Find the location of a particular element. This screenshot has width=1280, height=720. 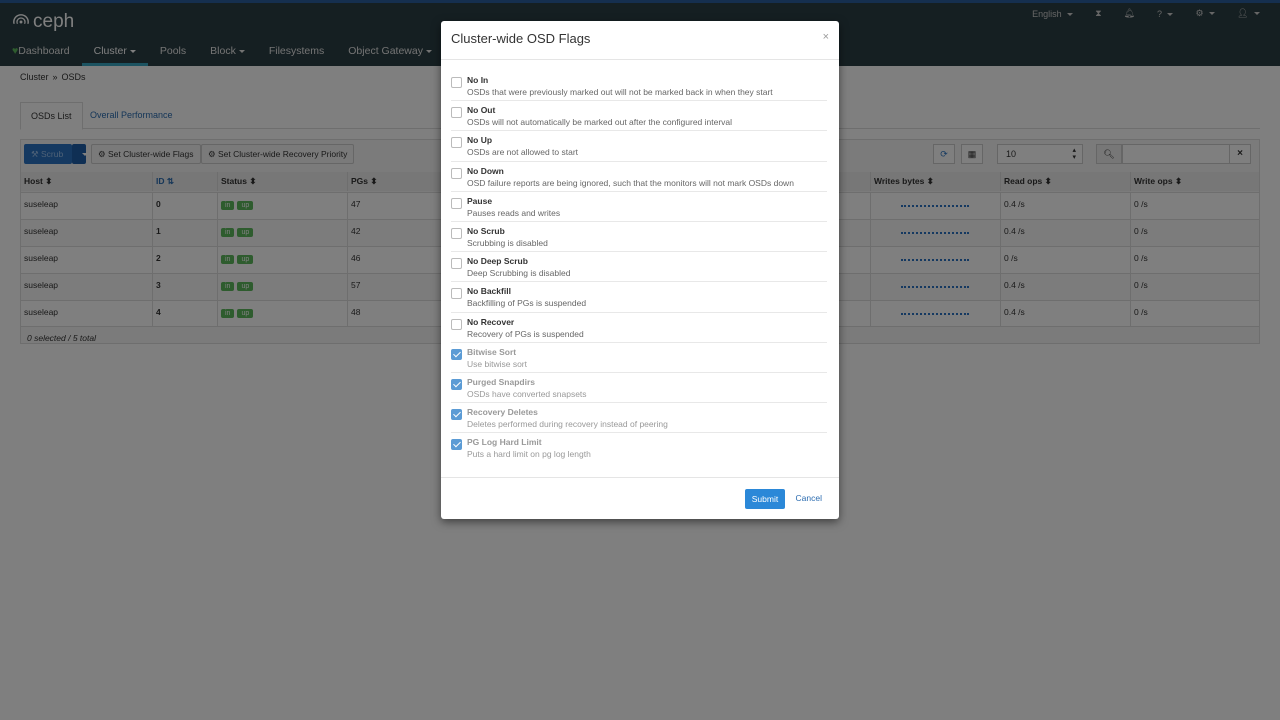

flag-name: No Recover is located at coordinates (491, 321).